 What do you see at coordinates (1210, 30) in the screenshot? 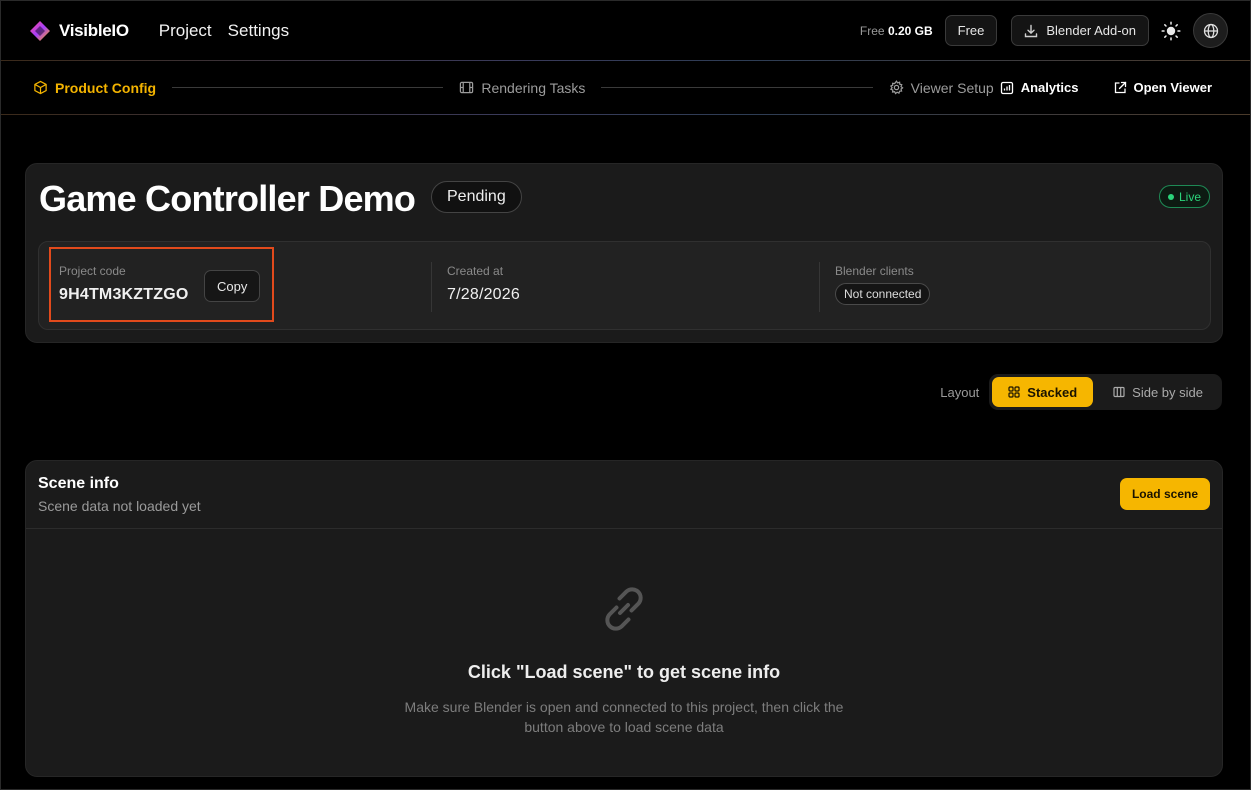
I see `language-globe-icon` at bounding box center [1210, 30].